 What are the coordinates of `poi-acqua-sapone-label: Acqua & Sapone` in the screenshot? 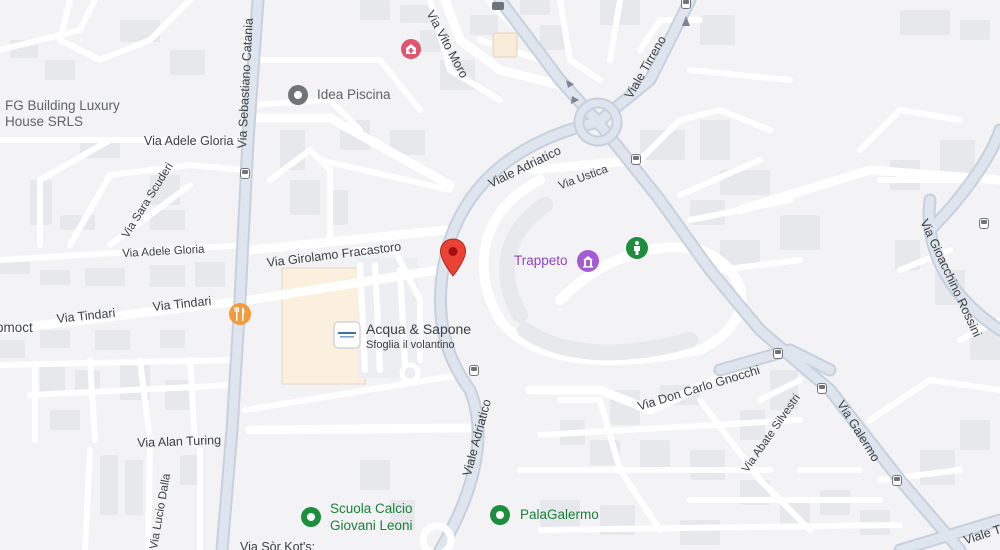 It's located at (419, 329).